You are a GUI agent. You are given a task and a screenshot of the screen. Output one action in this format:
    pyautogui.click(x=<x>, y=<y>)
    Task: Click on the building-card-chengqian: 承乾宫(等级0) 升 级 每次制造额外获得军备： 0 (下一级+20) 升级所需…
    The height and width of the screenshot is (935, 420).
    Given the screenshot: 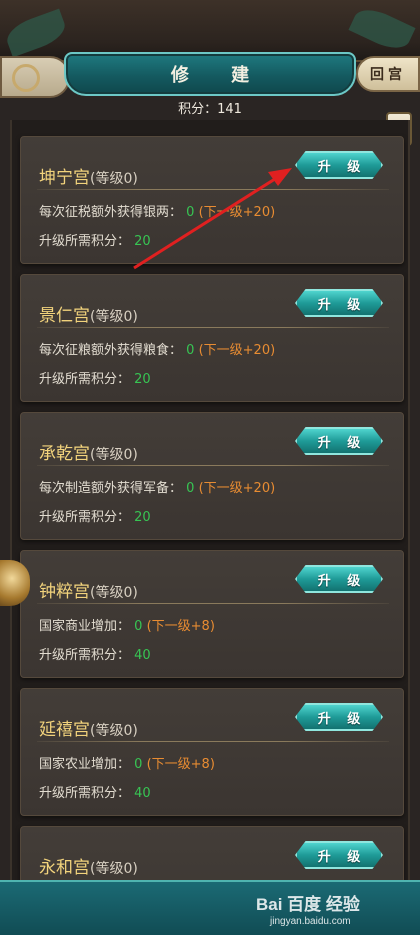 What is the action you would take?
    pyautogui.click(x=212, y=476)
    